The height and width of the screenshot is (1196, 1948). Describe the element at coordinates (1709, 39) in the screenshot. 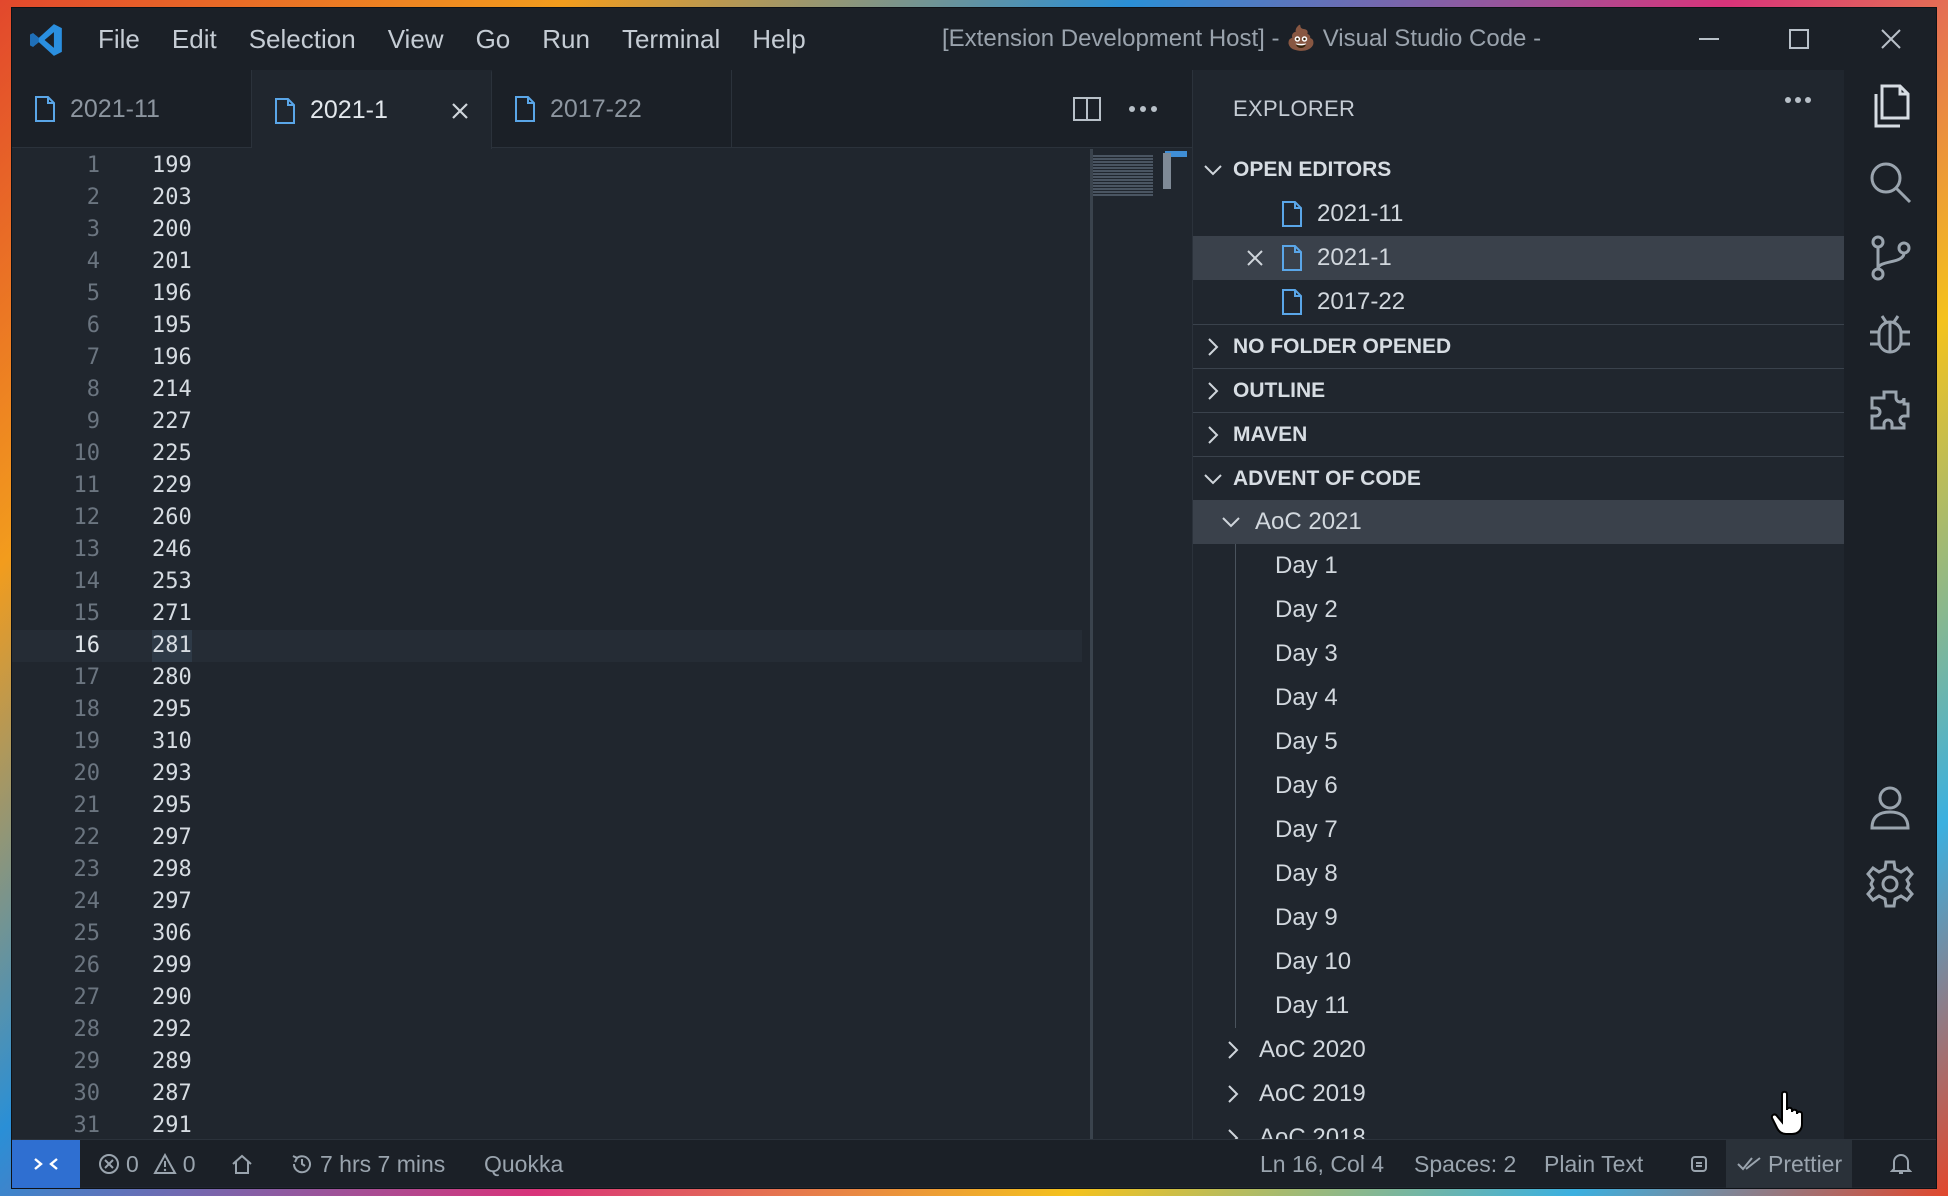

I see `minimize-button` at that location.